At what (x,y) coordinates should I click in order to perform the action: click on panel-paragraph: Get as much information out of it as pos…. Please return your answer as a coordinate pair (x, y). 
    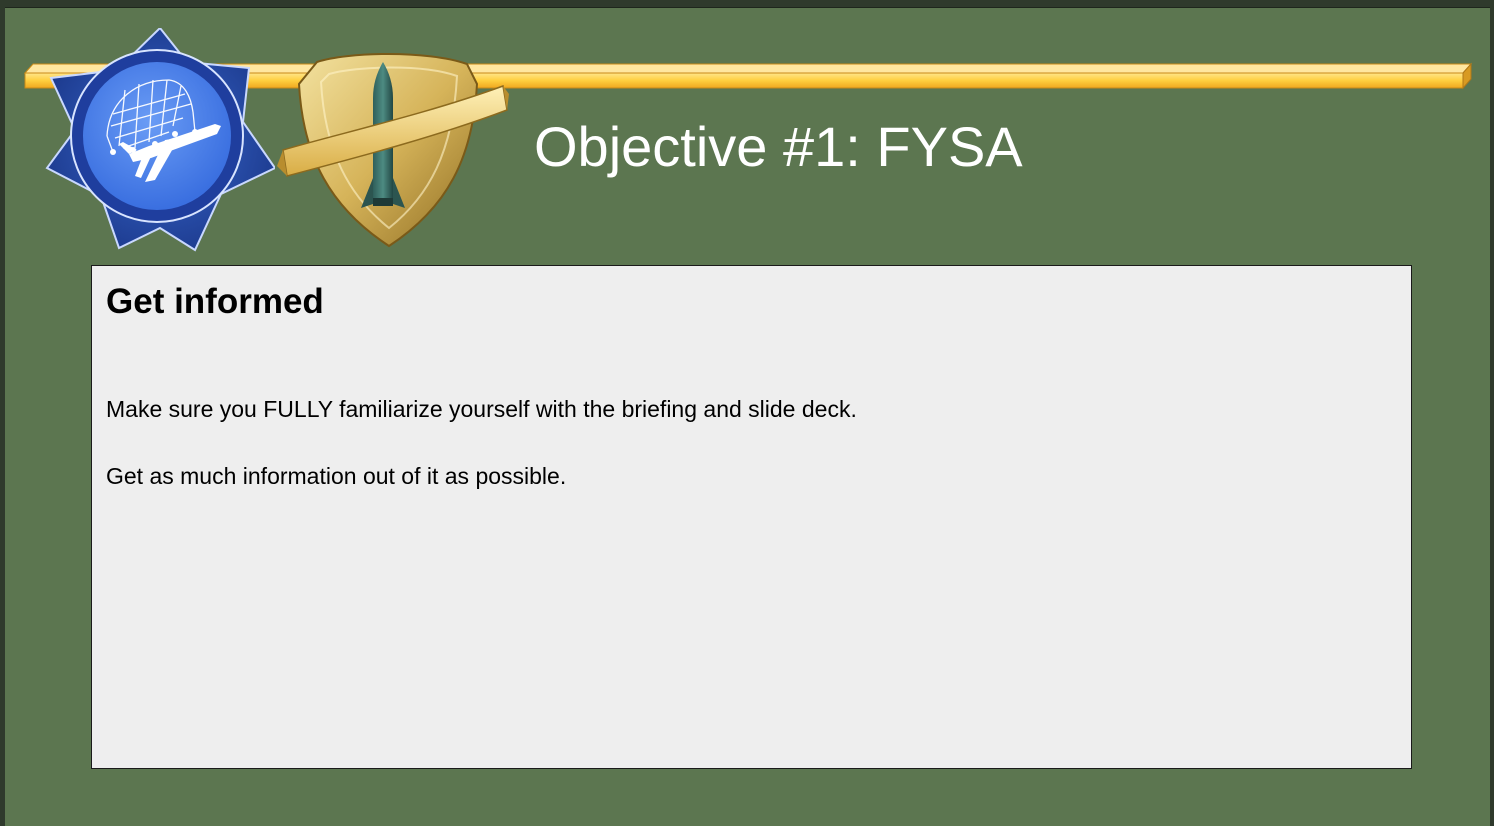
    Looking at the image, I should click on (336, 476).